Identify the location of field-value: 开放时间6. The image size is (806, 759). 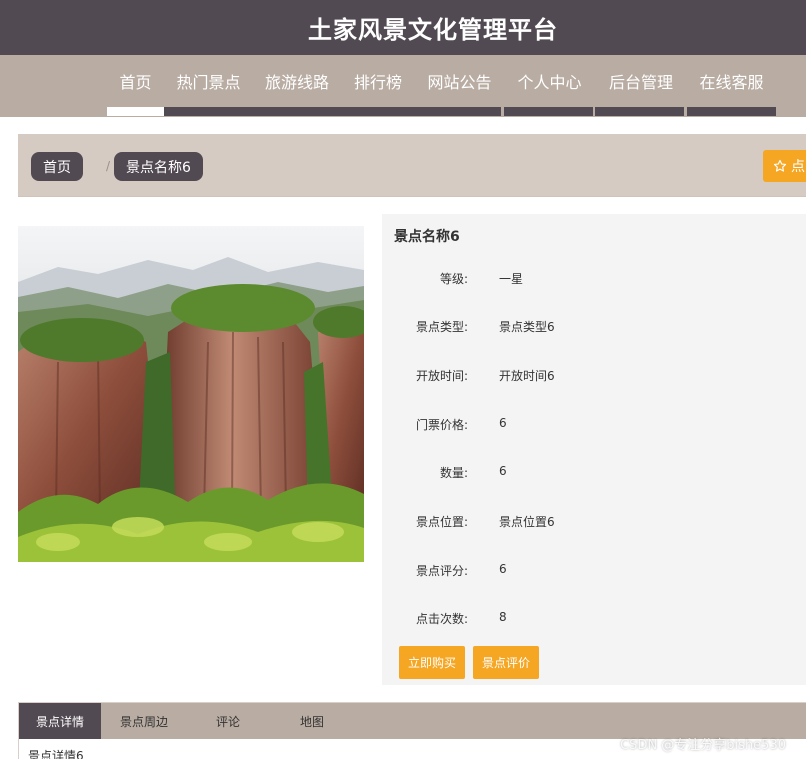
(527, 376).